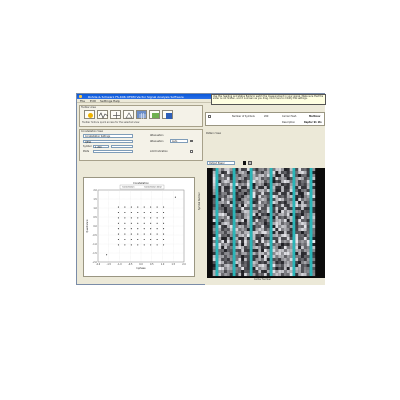 Image resolution: width=400 pixels, height=400 pixels. What do you see at coordinates (108, 136) in the screenshot?
I see `constellation-source-select: Constellation Settings` at bounding box center [108, 136].